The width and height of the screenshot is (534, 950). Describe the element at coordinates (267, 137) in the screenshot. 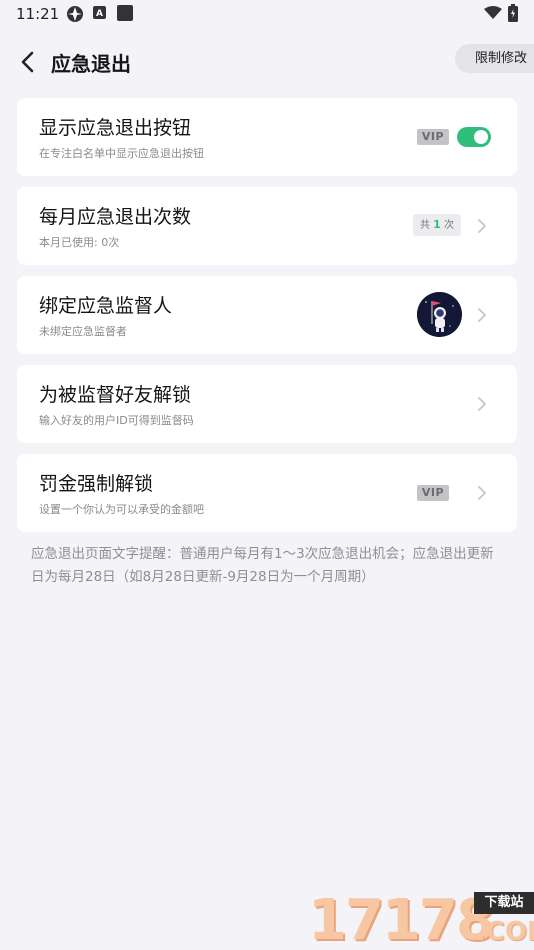

I see `card-show-emergency-exit: 显示应急退出按钮 在专注白名单中显示应急退出按钮 VIP` at that location.